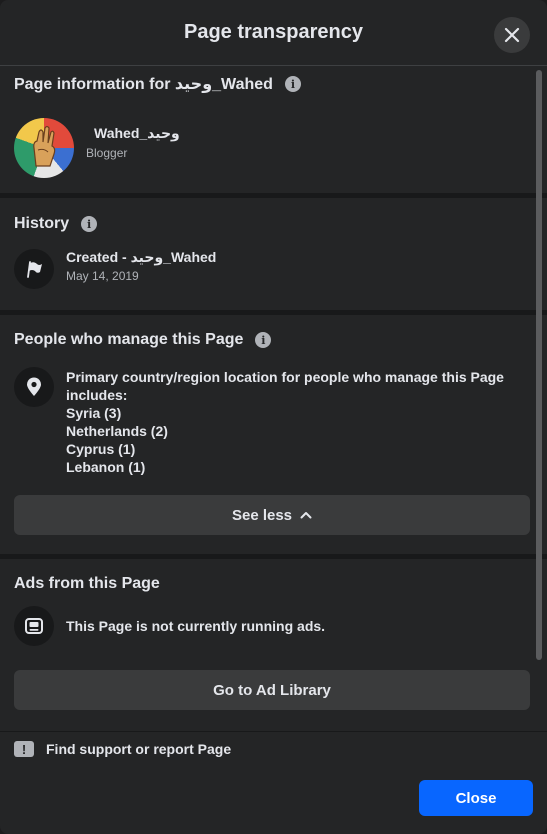  What do you see at coordinates (117, 431) in the screenshot?
I see `country-item: Netherlands (2)` at bounding box center [117, 431].